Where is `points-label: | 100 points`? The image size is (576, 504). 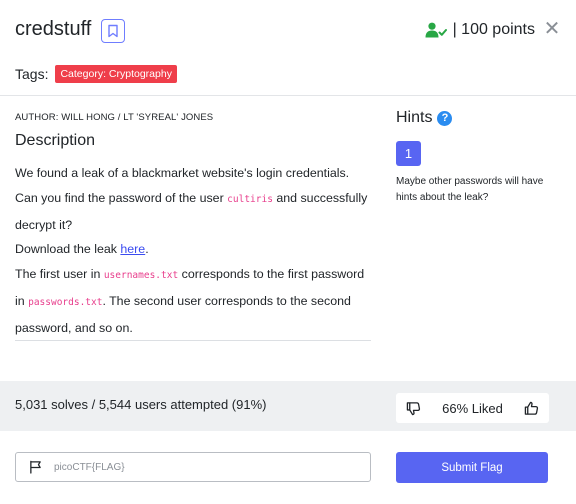
points-label: | 100 points is located at coordinates (493, 29).